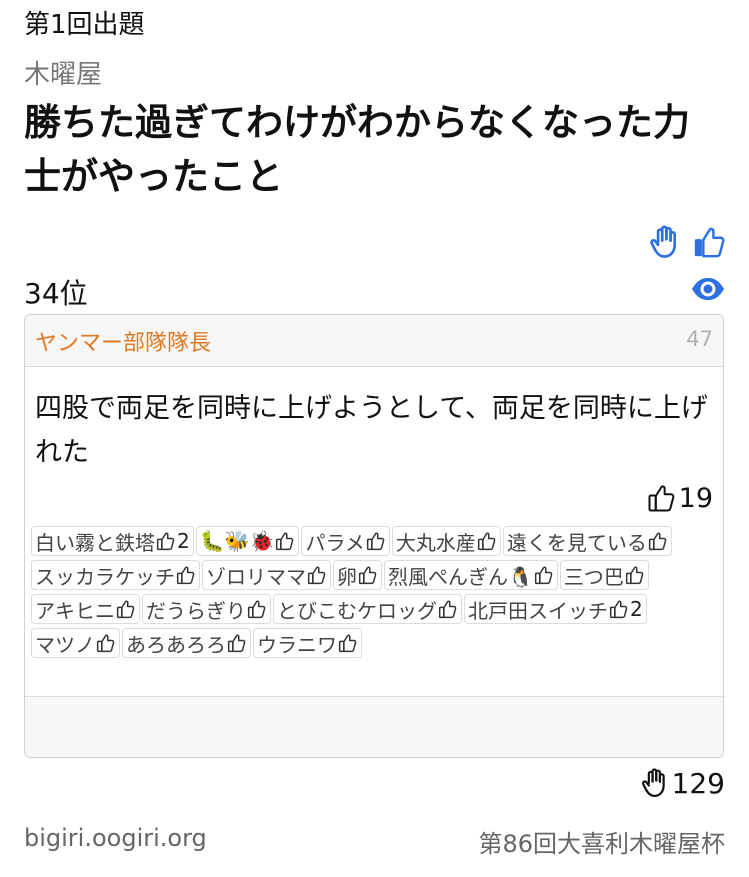  Describe the element at coordinates (695, 498) in the screenshot. I see `answer-like-number: 19` at that location.